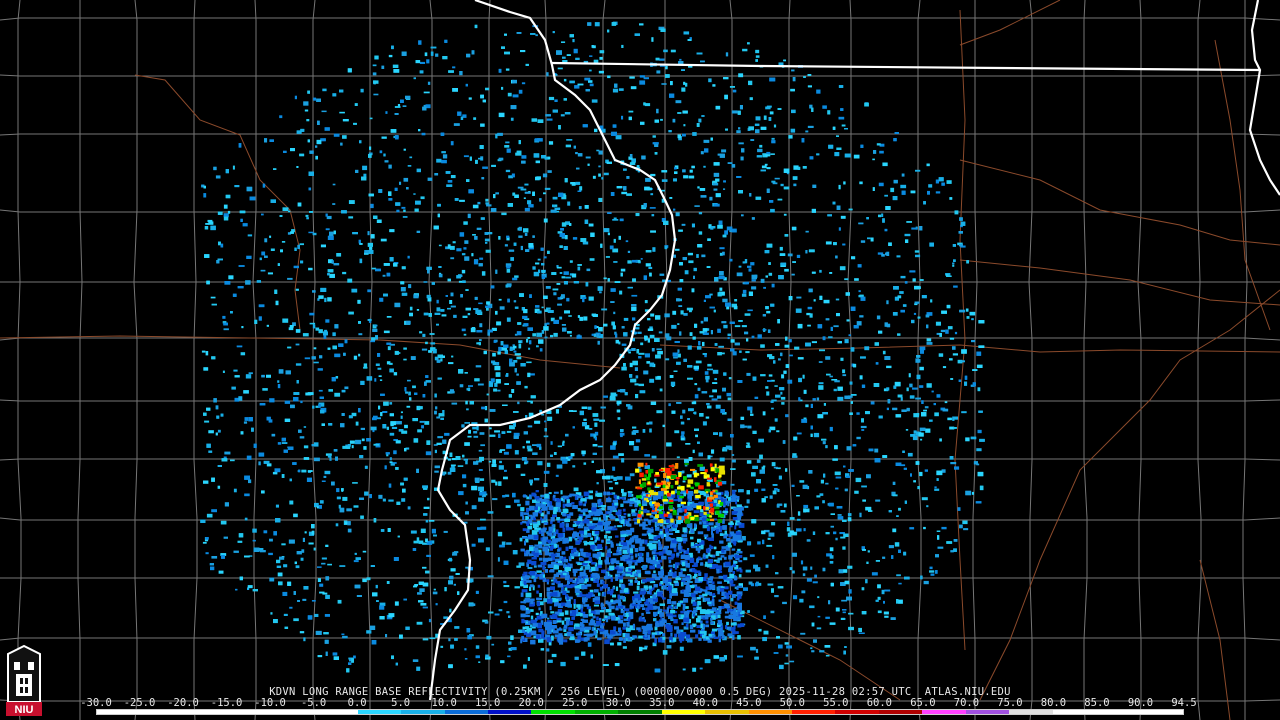 Image resolution: width=1280 pixels, height=720 pixels. What do you see at coordinates (1010, 703) in the screenshot?
I see `legend-tick: 75.0` at bounding box center [1010, 703].